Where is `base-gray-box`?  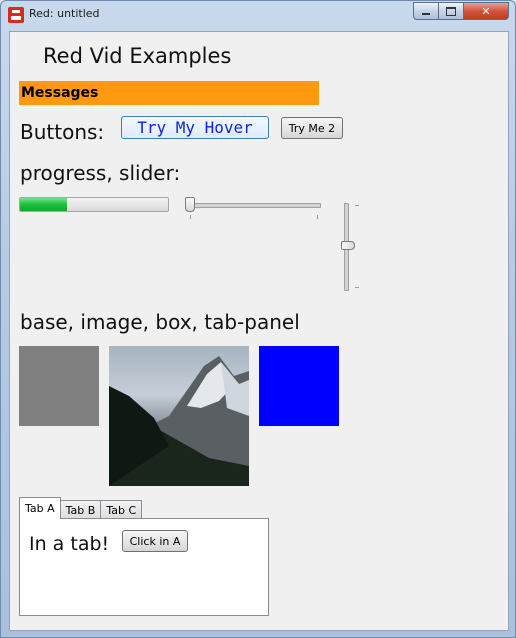
base-gray-box is located at coordinates (59, 386).